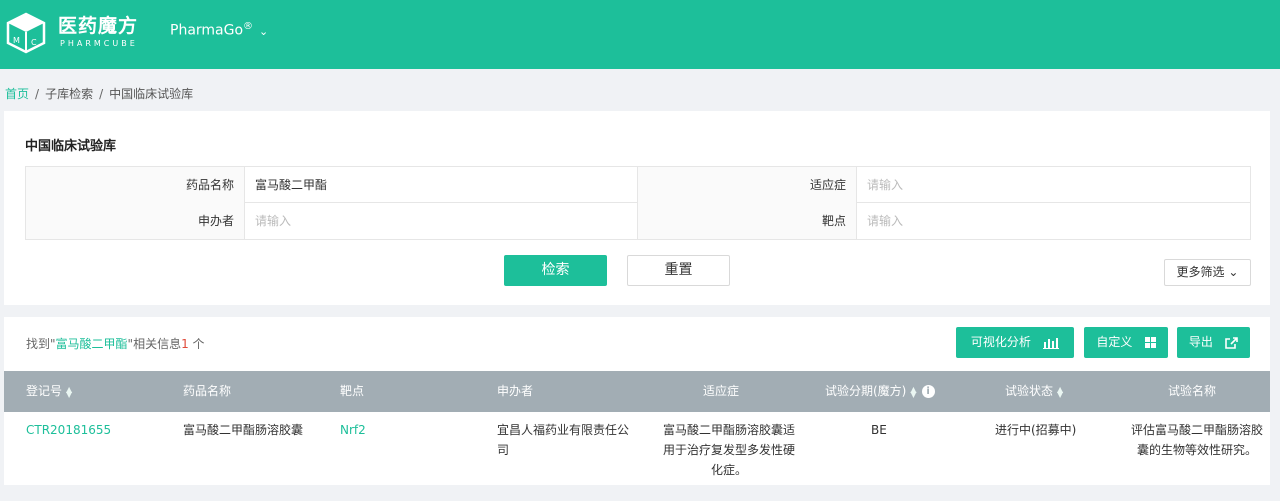 This screenshot has height=501, width=1280. Describe the element at coordinates (555, 270) in the screenshot. I see `search-button: 检索` at that location.